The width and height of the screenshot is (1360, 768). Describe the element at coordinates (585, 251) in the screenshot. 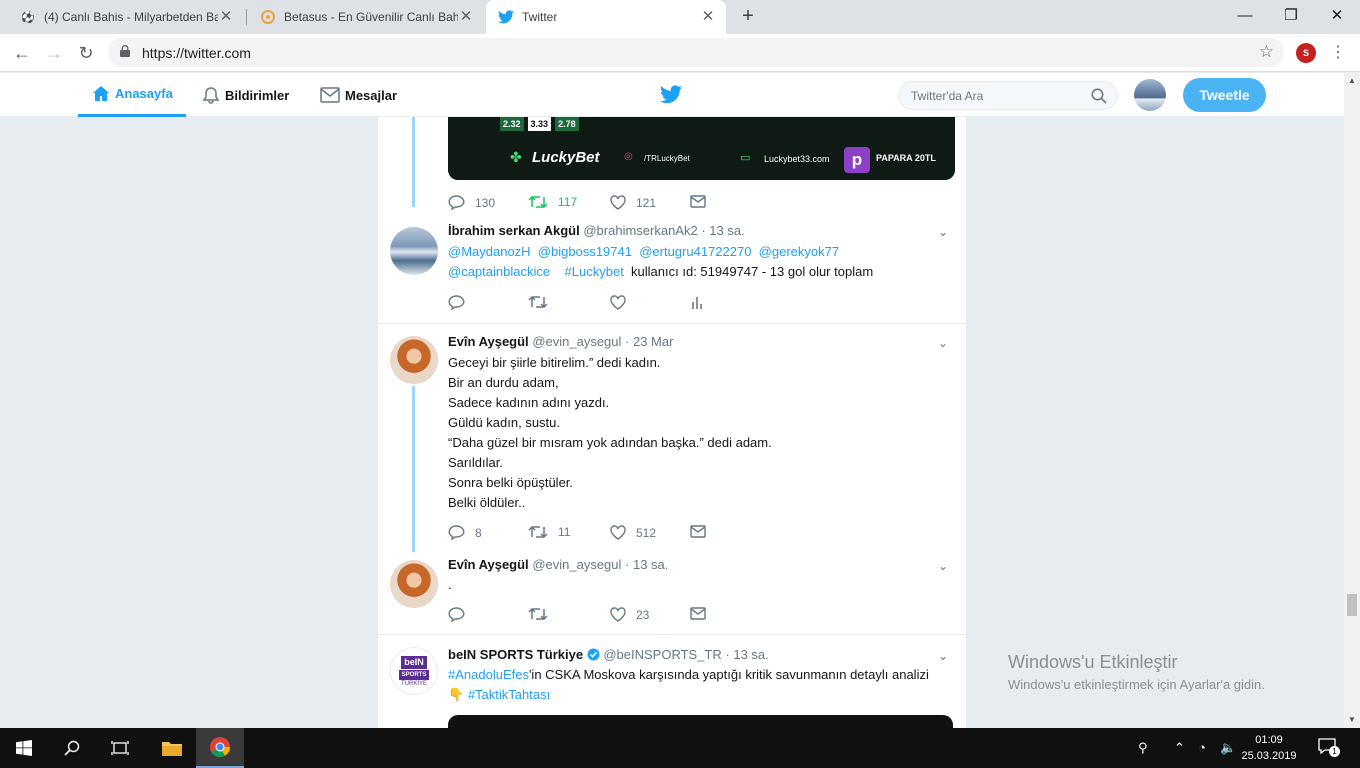

I see `mention-link: @bigboss19741` at that location.